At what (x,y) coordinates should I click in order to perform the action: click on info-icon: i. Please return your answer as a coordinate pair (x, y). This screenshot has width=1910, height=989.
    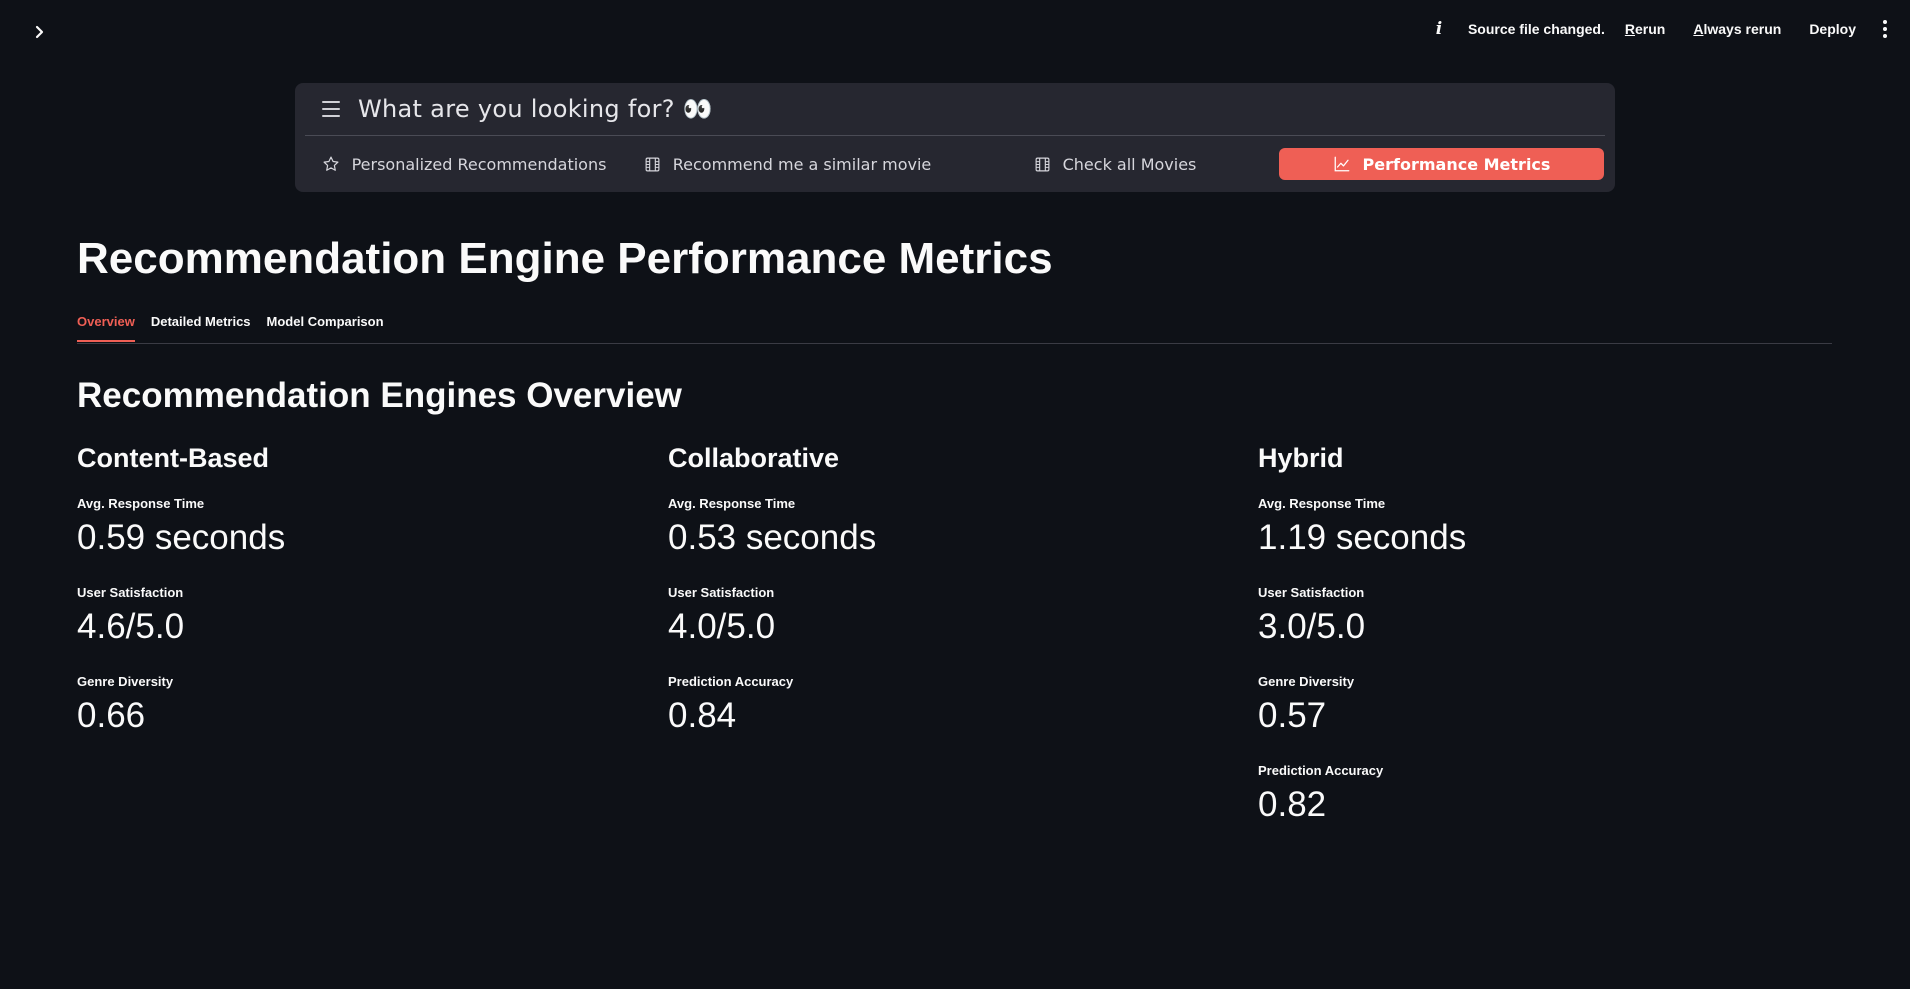
    Looking at the image, I should click on (1439, 29).